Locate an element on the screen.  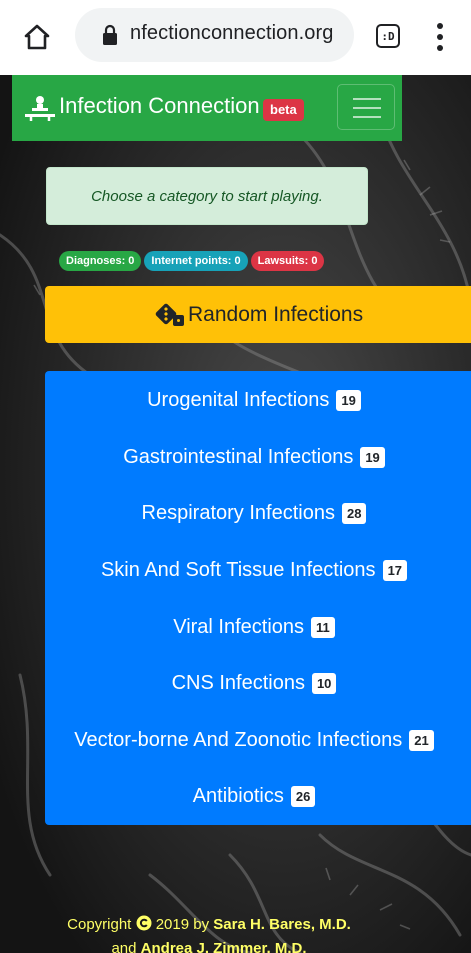
category-vector-borne-zoonotic: Vector-borne And Zoonotic Infections 21 is located at coordinates (254, 740).